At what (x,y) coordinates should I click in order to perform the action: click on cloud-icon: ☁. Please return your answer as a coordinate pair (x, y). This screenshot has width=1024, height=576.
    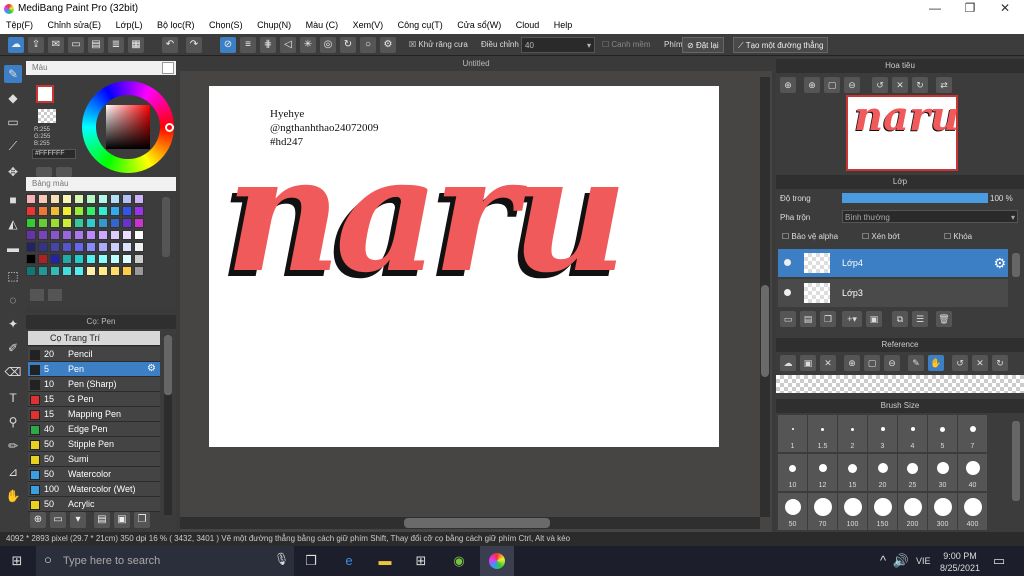
    Looking at the image, I should click on (16, 45).